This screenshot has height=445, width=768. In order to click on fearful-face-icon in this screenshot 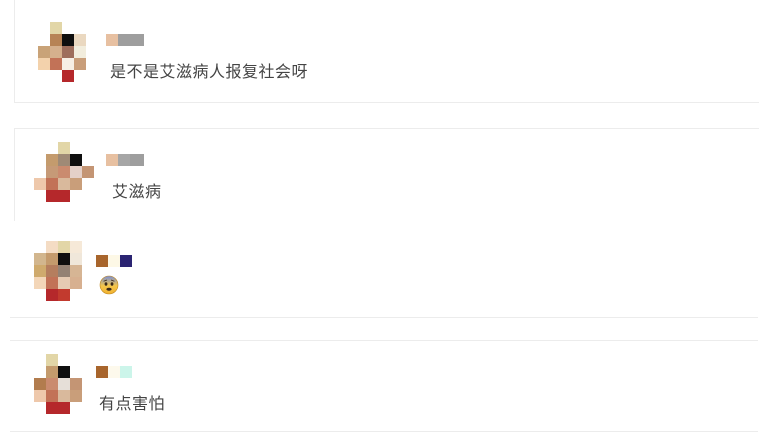, I will do `click(109, 285)`.